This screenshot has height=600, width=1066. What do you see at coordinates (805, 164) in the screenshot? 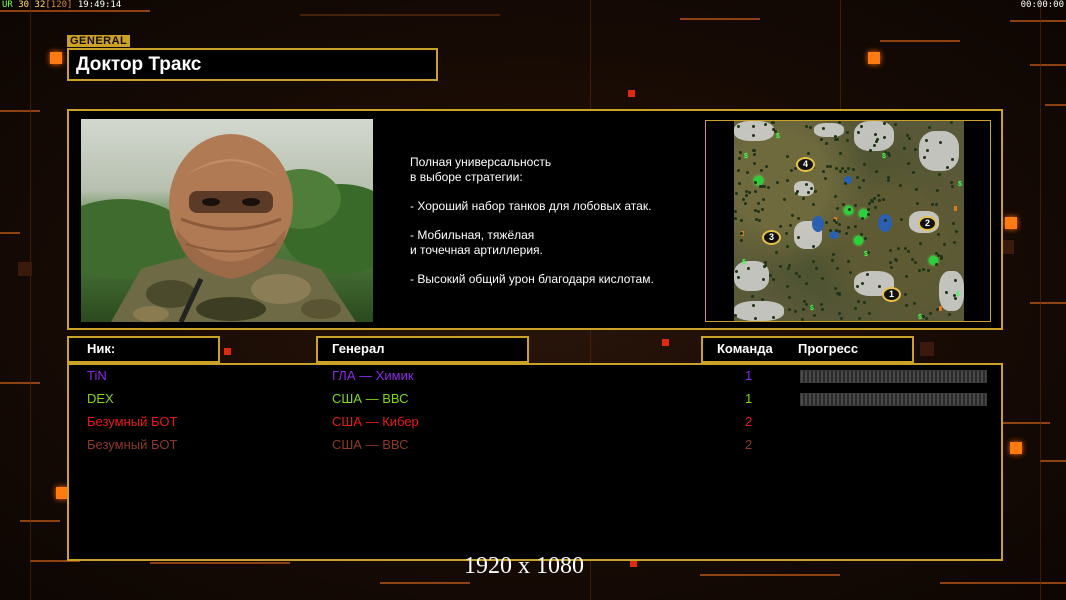
I see `start-position-4: 4` at bounding box center [805, 164].